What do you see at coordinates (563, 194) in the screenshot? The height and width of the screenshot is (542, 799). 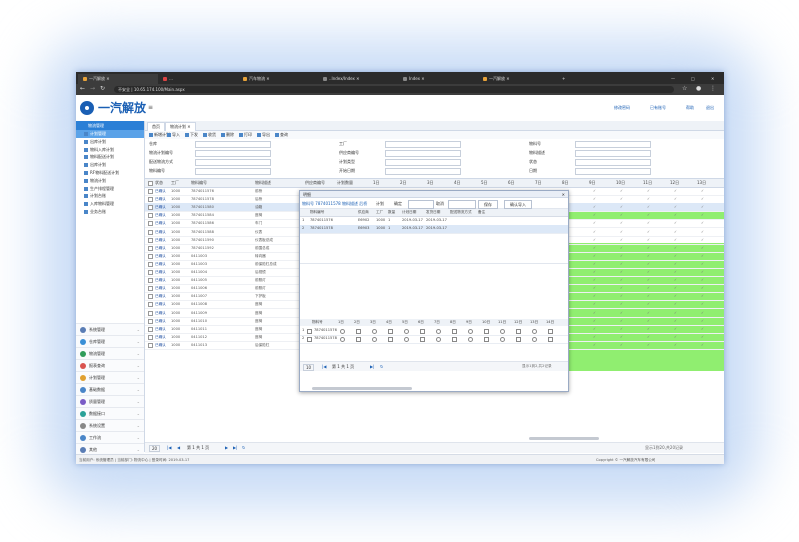 I see `dialog-close-icon: ✕` at bounding box center [563, 194].